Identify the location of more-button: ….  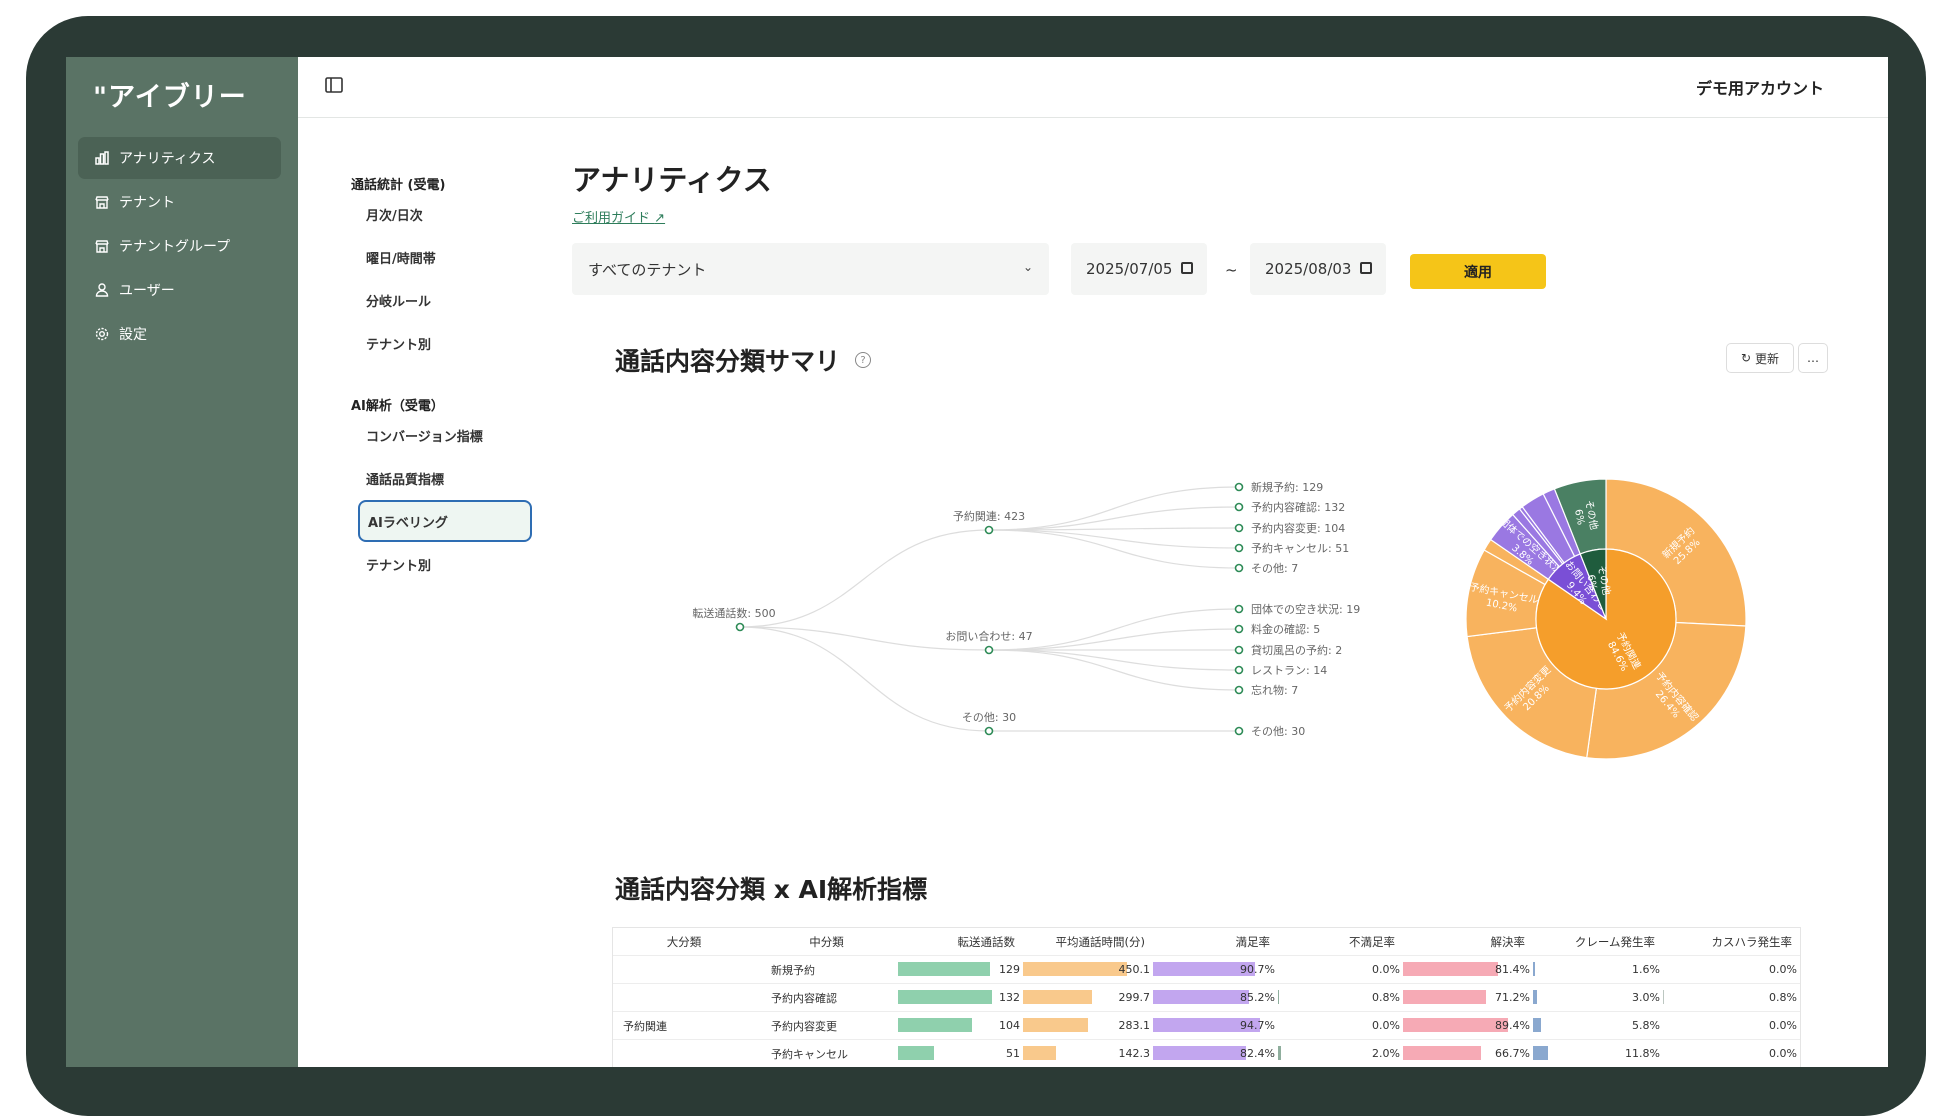
(1813, 358).